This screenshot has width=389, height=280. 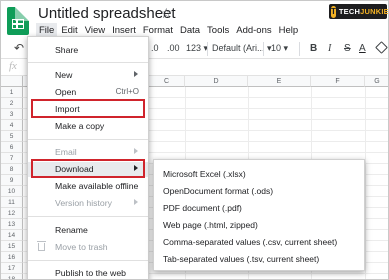 I want to click on text-color-button: A, so click(x=362, y=48).